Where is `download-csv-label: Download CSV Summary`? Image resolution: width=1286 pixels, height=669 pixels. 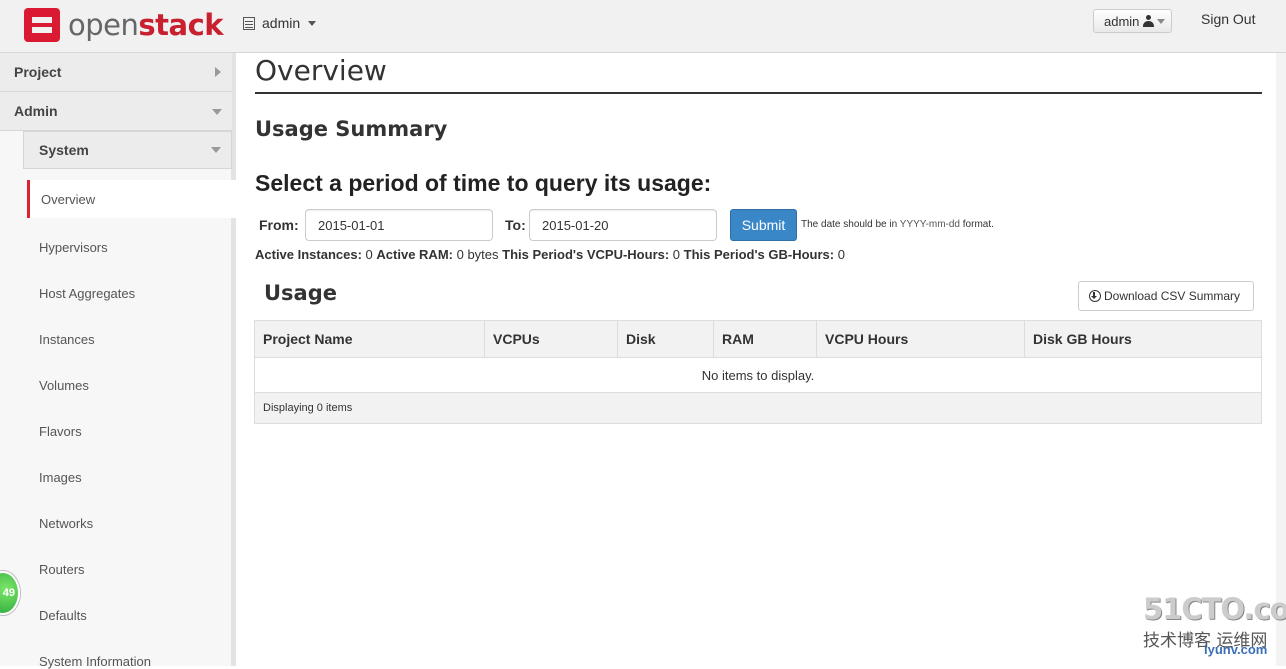
download-csv-label: Download CSV Summary is located at coordinates (1172, 296).